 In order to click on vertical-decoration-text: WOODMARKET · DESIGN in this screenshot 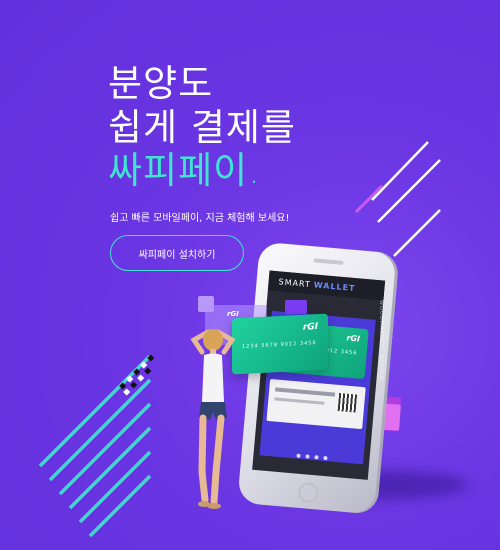, I will do `click(381, 340)`.